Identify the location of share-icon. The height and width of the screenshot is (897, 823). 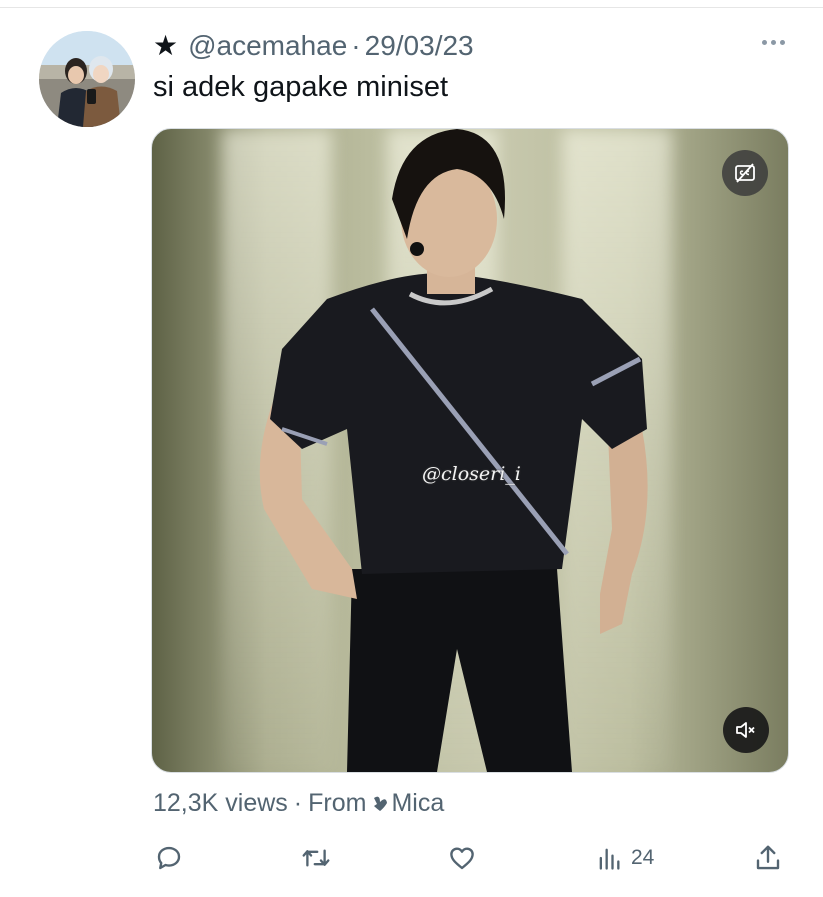
(768, 857).